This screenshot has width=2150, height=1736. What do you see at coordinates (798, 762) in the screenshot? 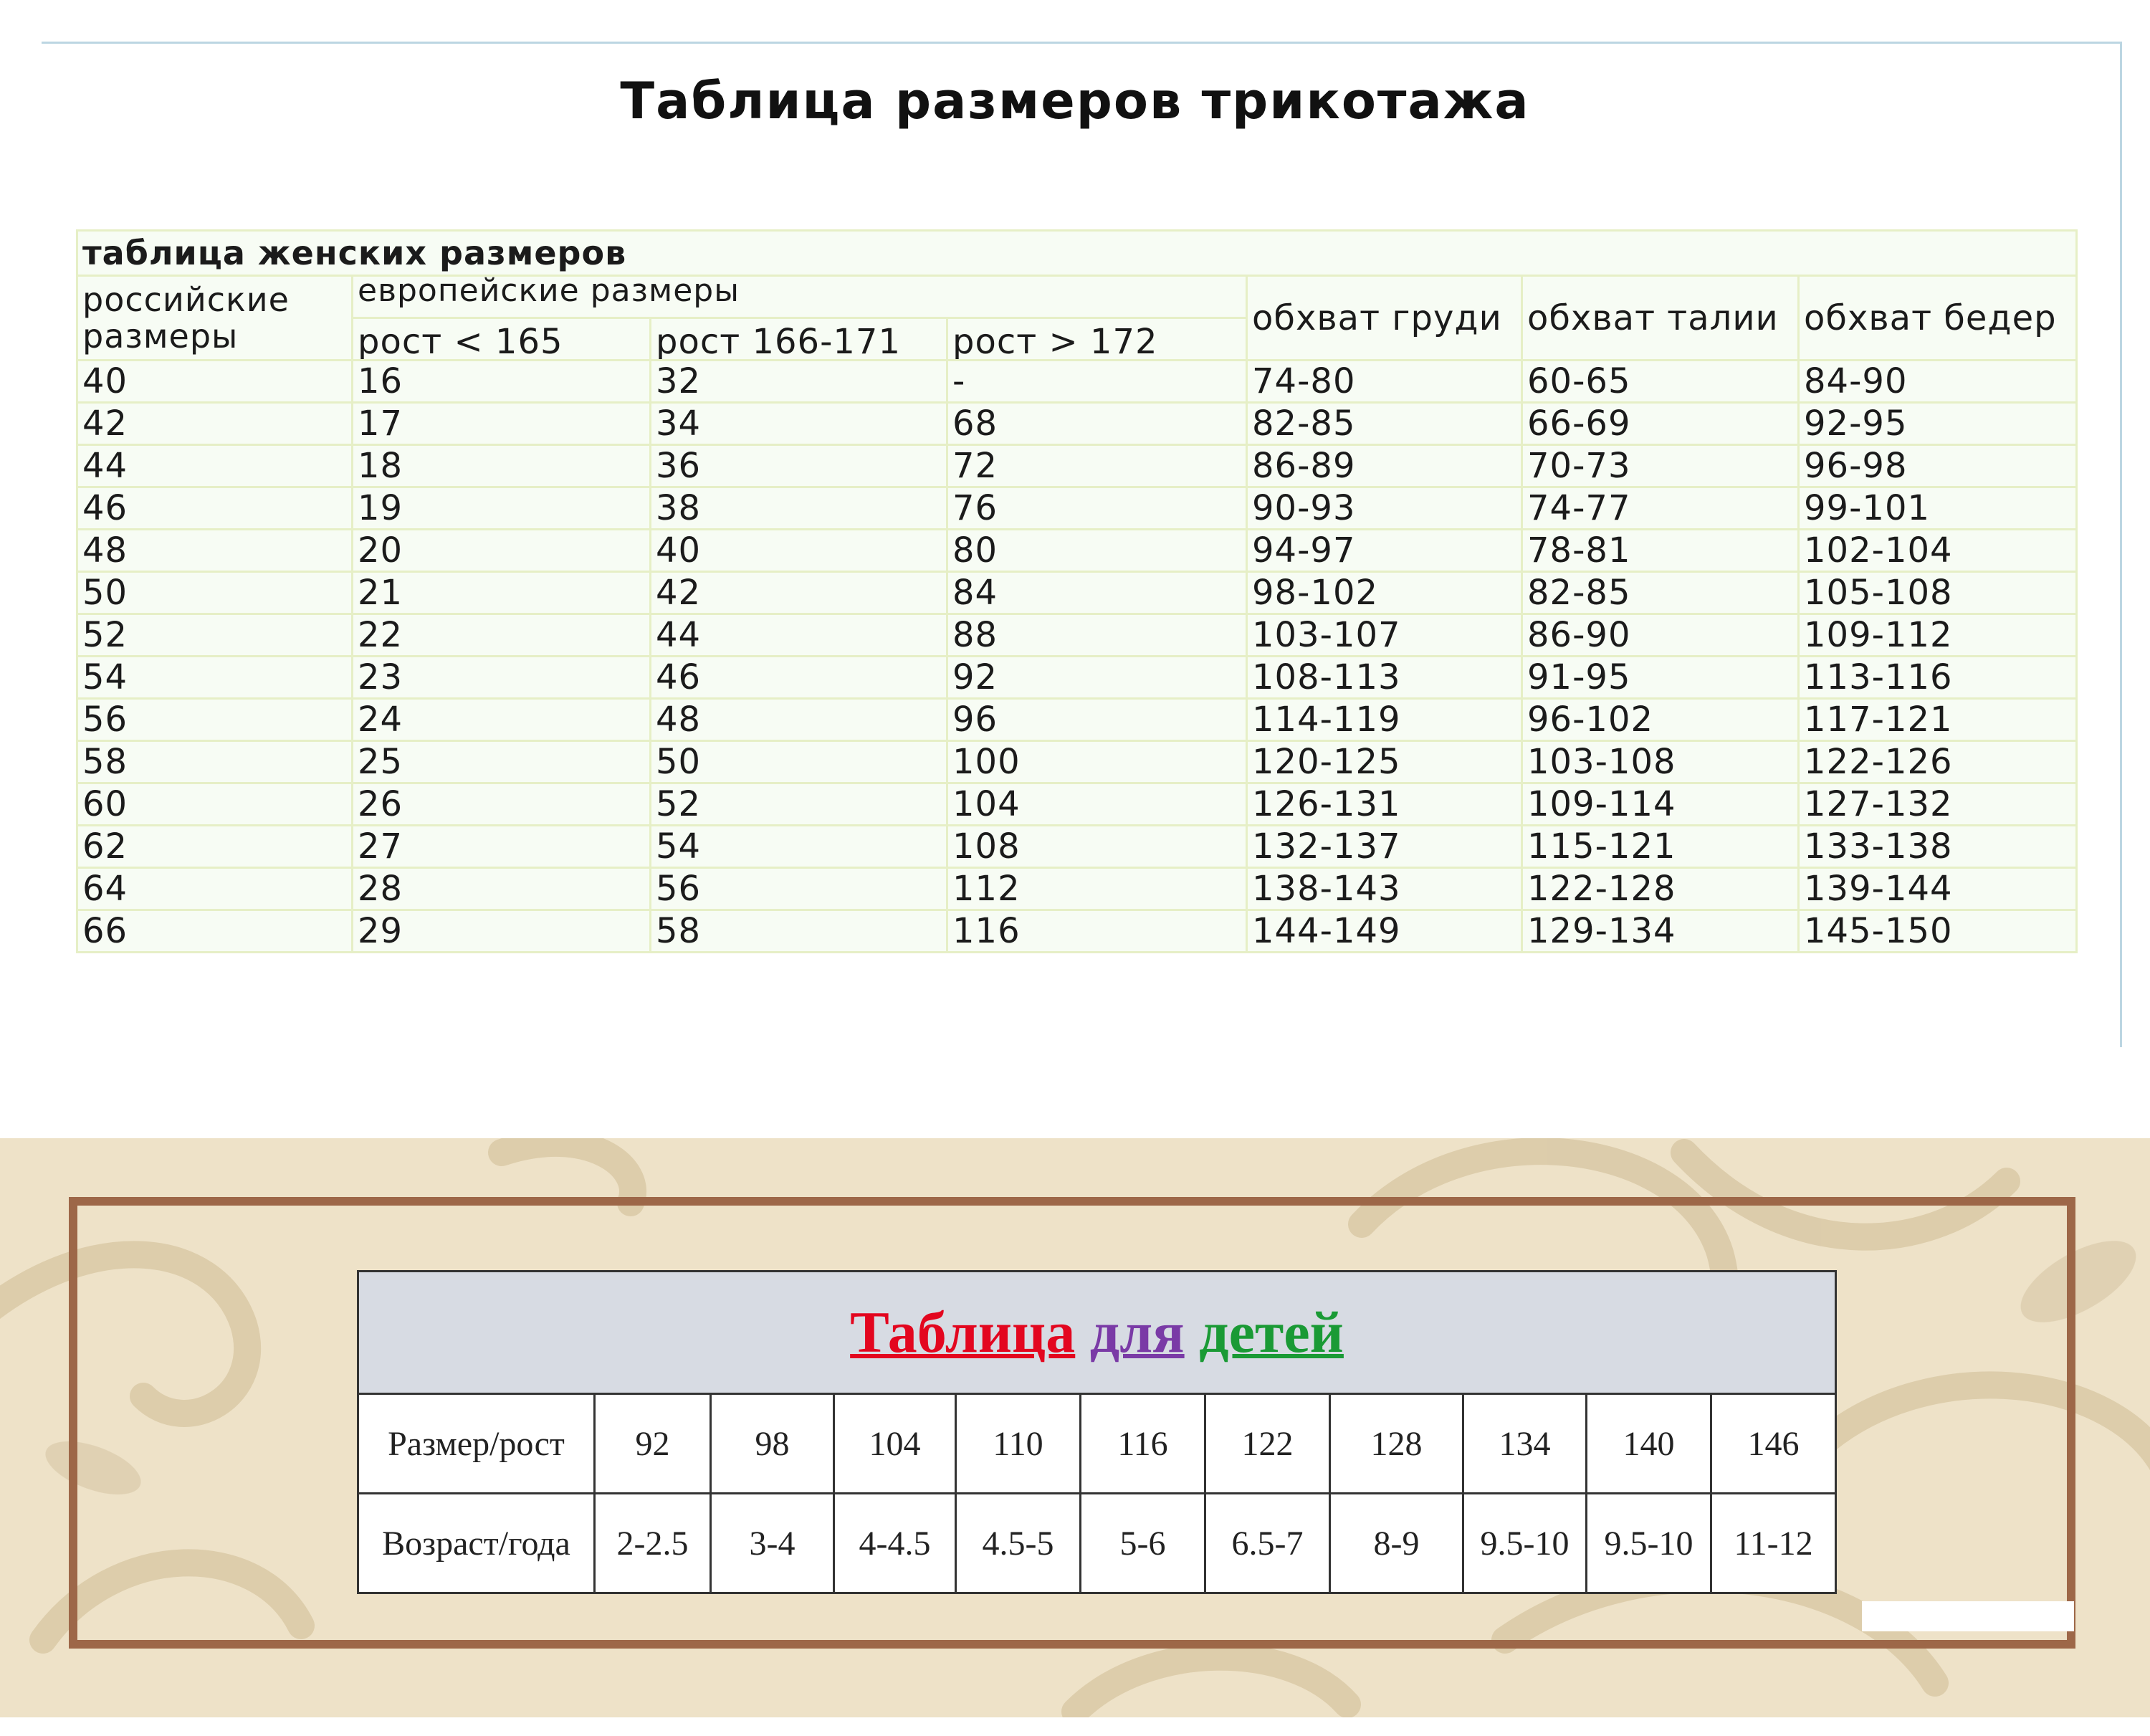
I see `eu-size-166-171-cell: 50` at bounding box center [798, 762].